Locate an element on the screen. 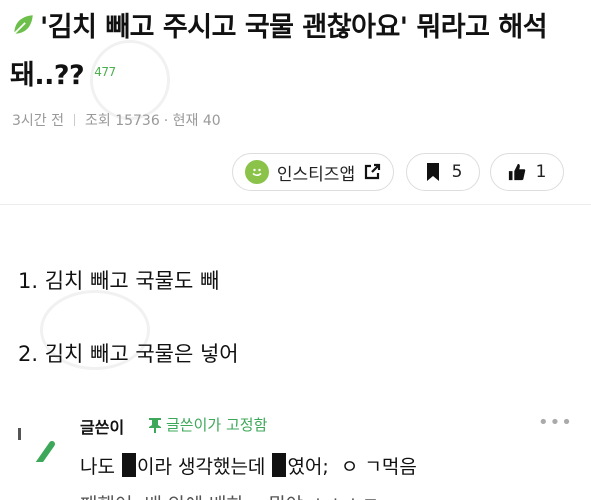 This screenshot has height=500, width=591. content-line-1: 1. 김치 빼고 국물도 빼 is located at coordinates (119, 281).